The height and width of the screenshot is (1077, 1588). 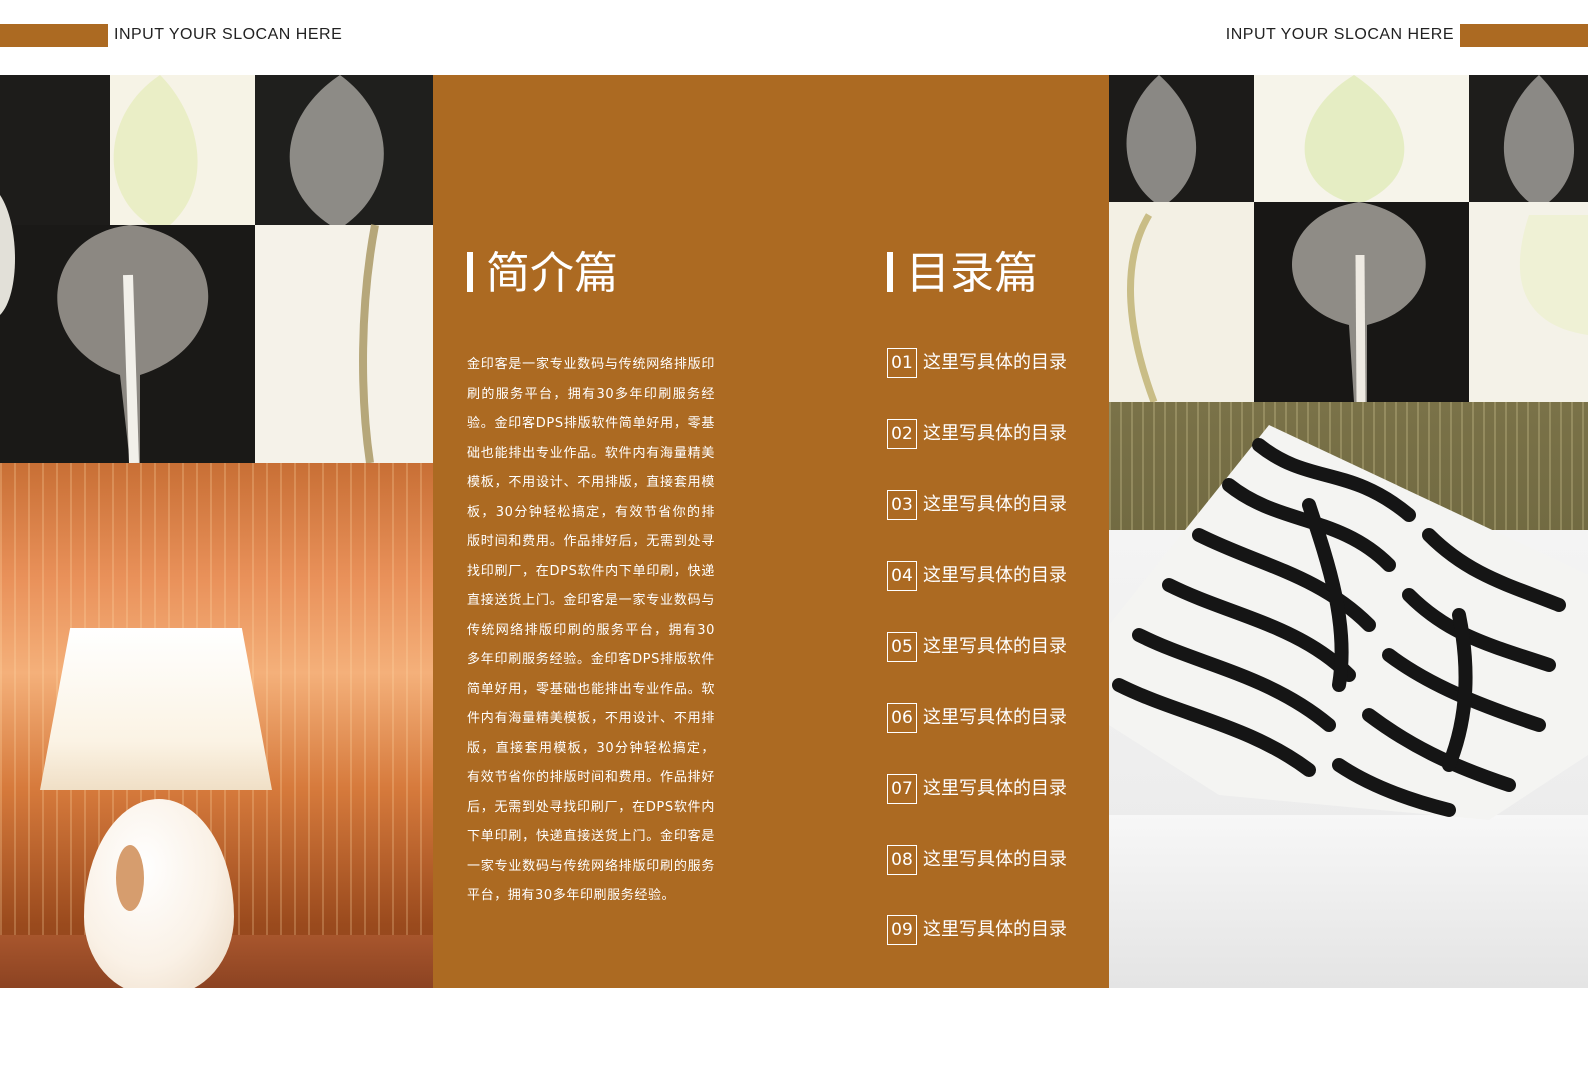 I want to click on header-accent-bar-right, so click(x=1524, y=35).